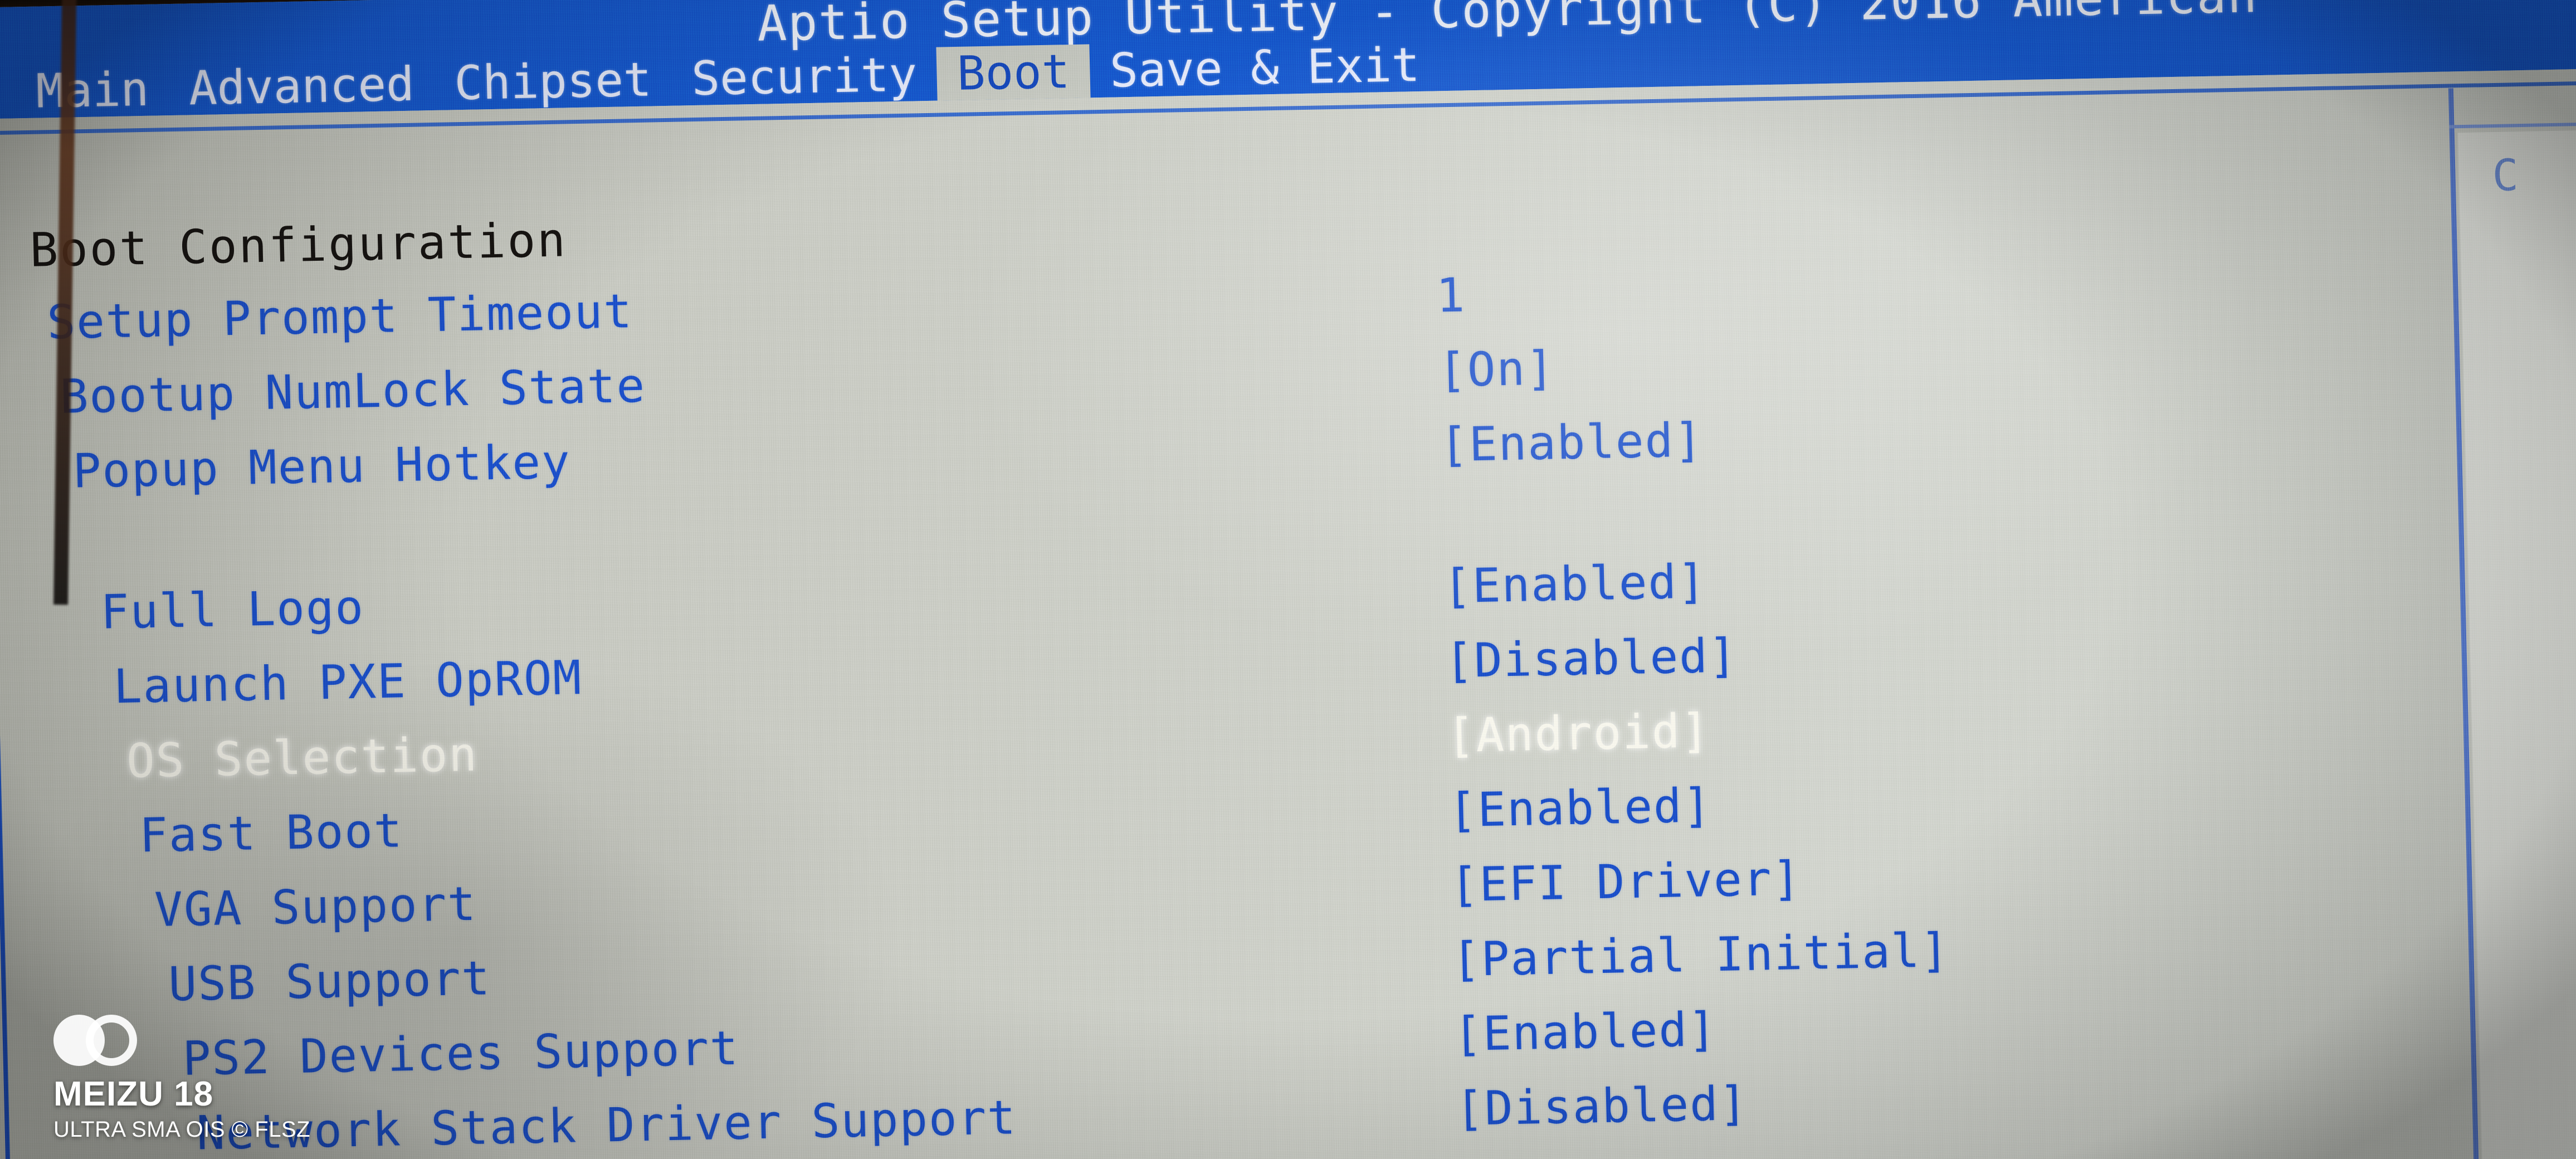  What do you see at coordinates (1578, 733) in the screenshot?
I see `setting-value: [Android]` at bounding box center [1578, 733].